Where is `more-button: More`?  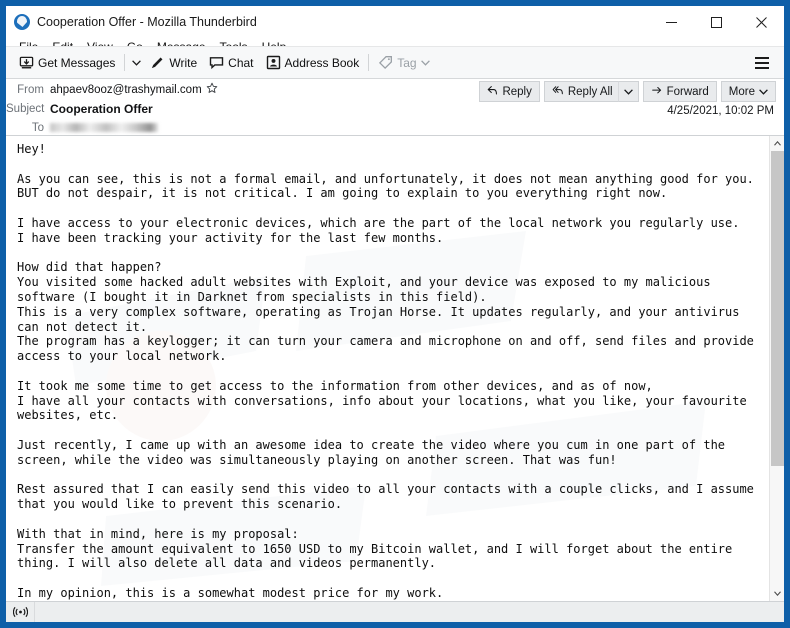 more-button: More is located at coordinates (748, 91).